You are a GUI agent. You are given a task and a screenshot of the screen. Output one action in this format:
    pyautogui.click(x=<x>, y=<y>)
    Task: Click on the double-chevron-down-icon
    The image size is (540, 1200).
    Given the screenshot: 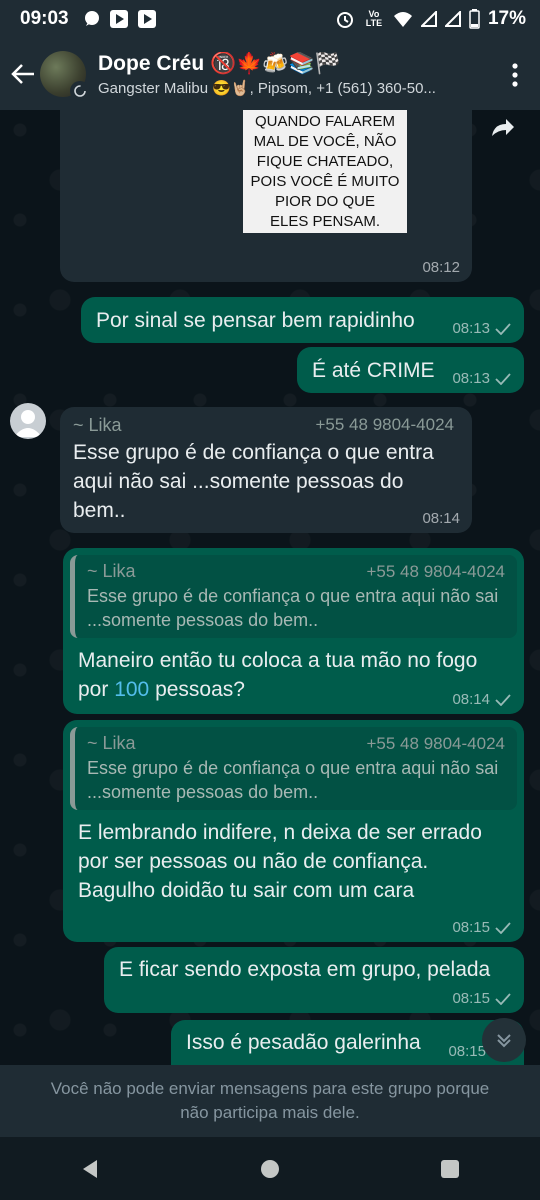 What is the action you would take?
    pyautogui.click(x=504, y=1041)
    